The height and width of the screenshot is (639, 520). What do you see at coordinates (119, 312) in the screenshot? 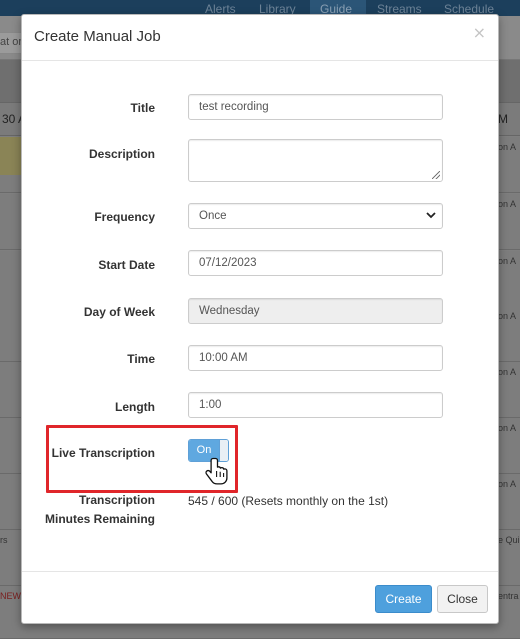
I see `day-of-week-label: Day of Week` at bounding box center [119, 312].